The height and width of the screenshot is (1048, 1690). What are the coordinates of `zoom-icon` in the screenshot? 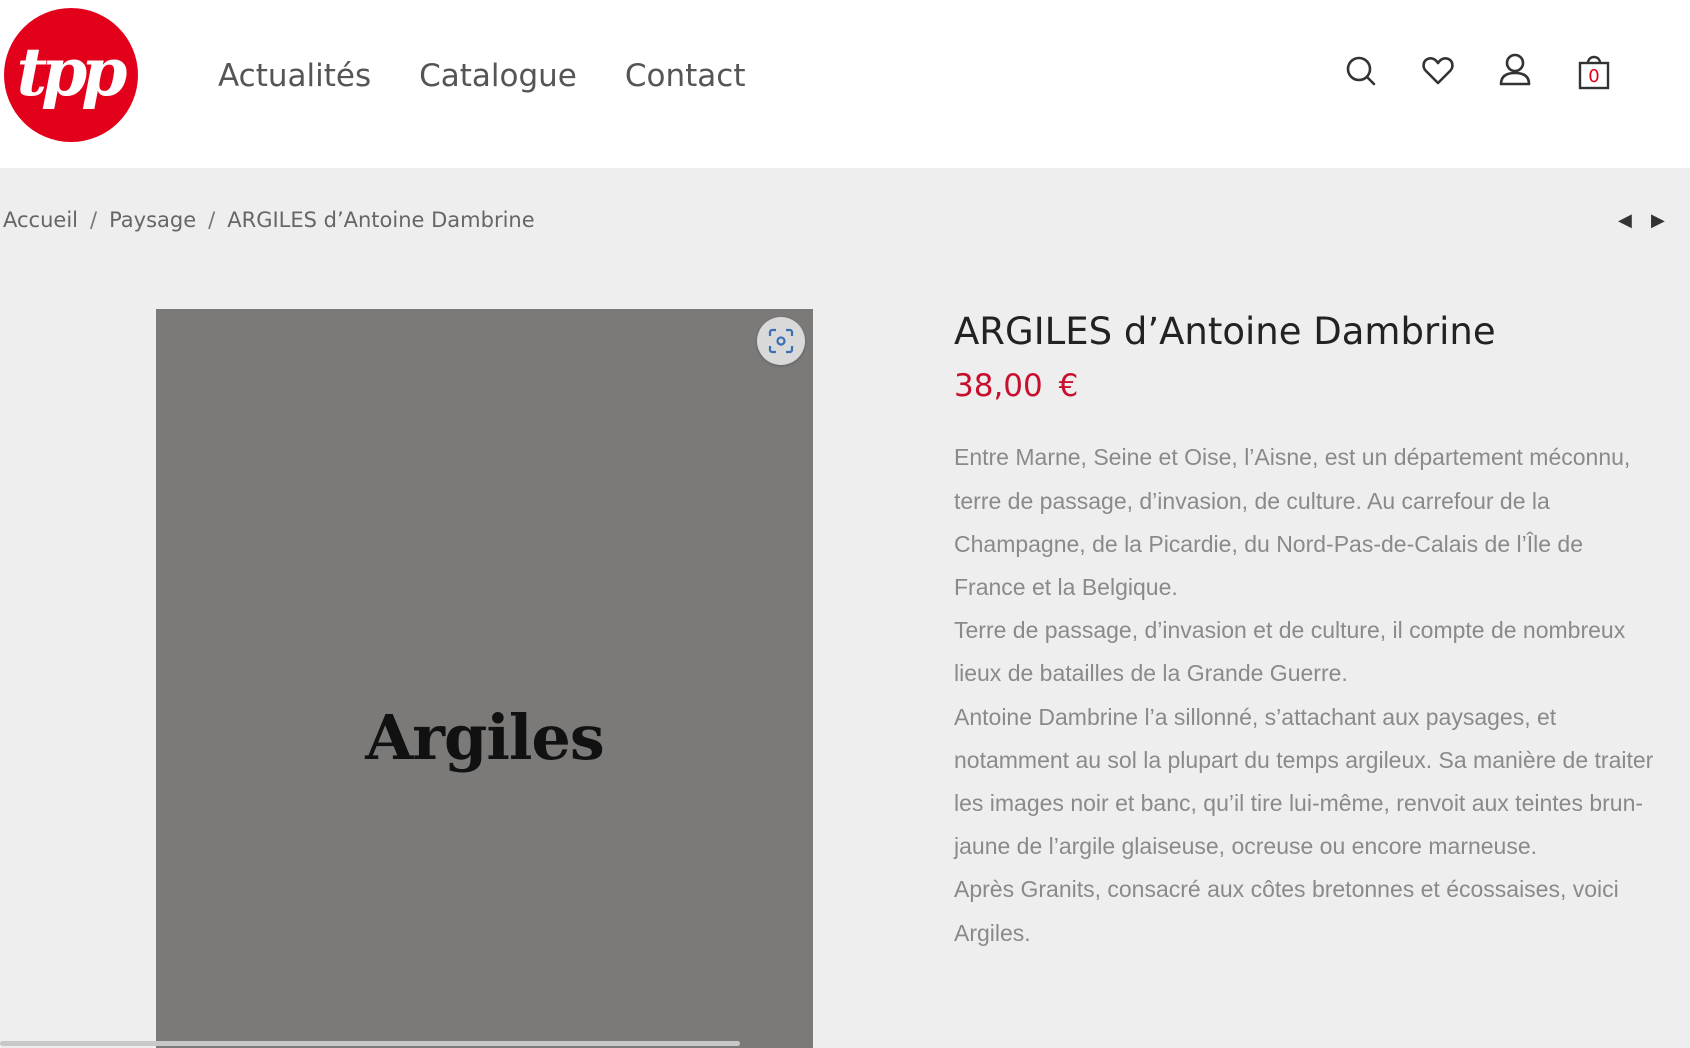 It's located at (781, 341).